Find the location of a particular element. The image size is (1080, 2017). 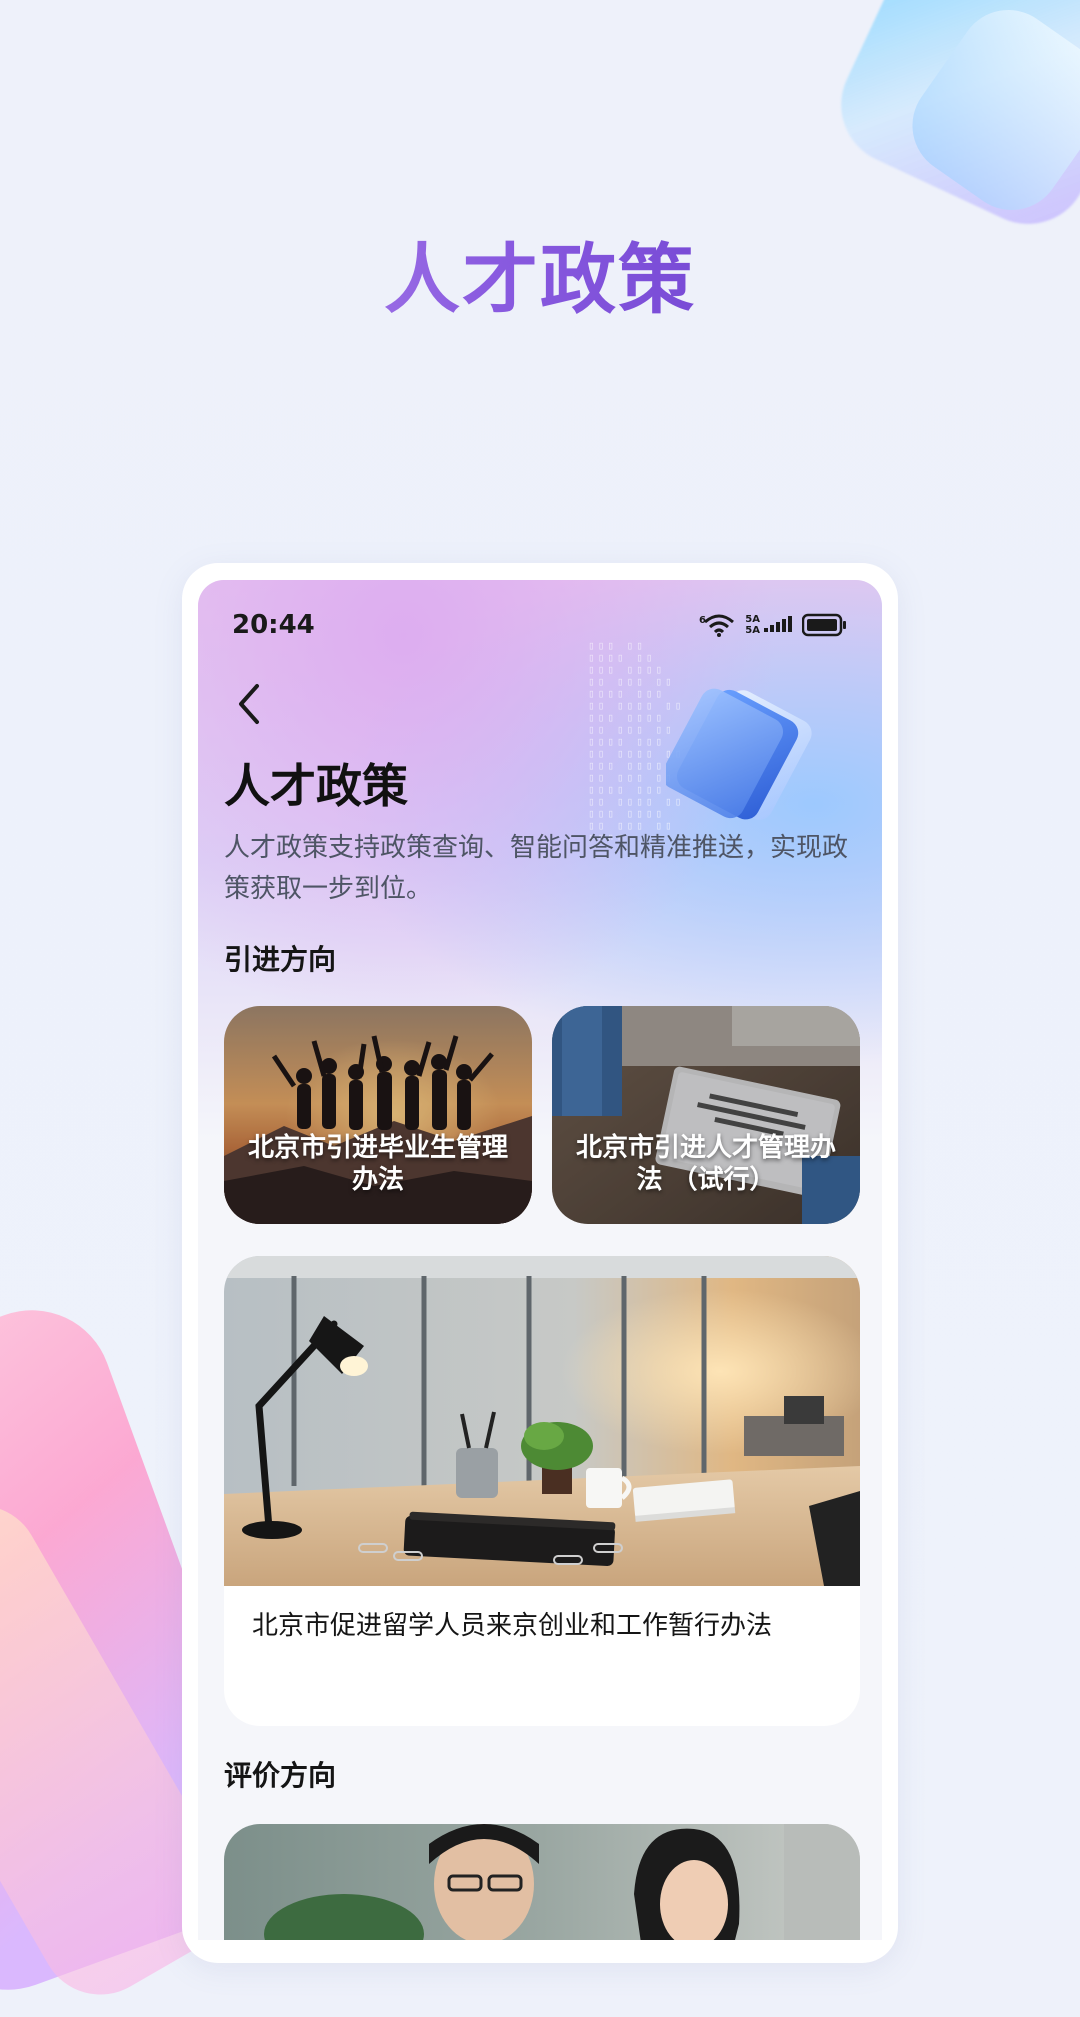

policy-card-talents: 北京市引进人才管理办法 （试行） is located at coordinates (706, 1115).